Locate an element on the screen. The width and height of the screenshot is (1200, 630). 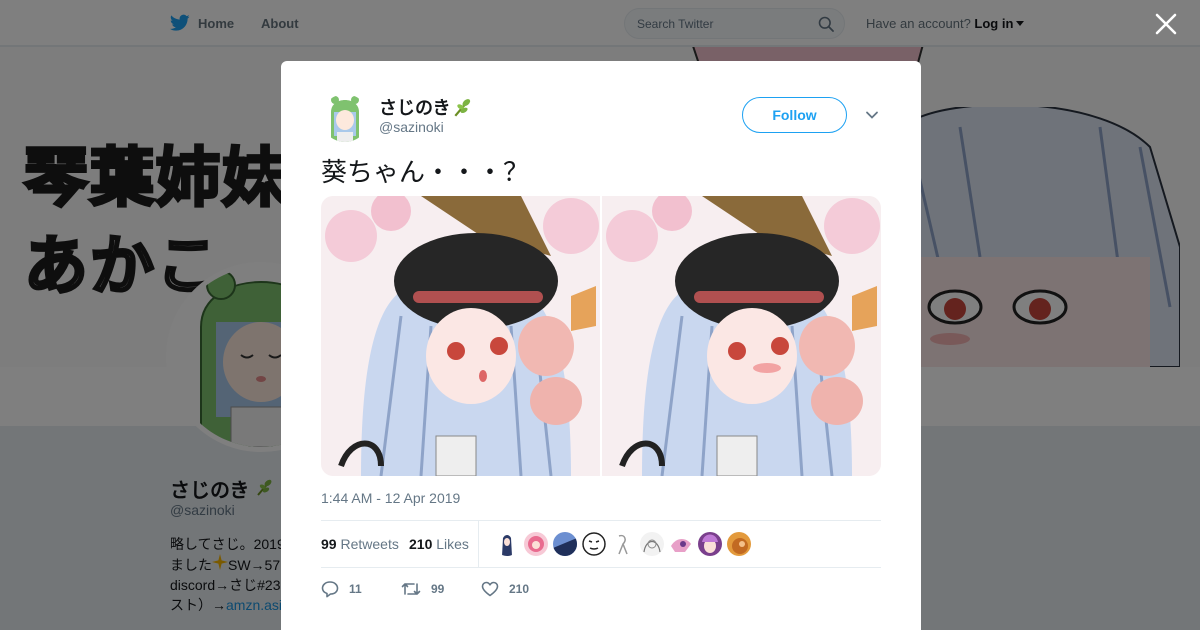
reply-icon is located at coordinates (330, 589).